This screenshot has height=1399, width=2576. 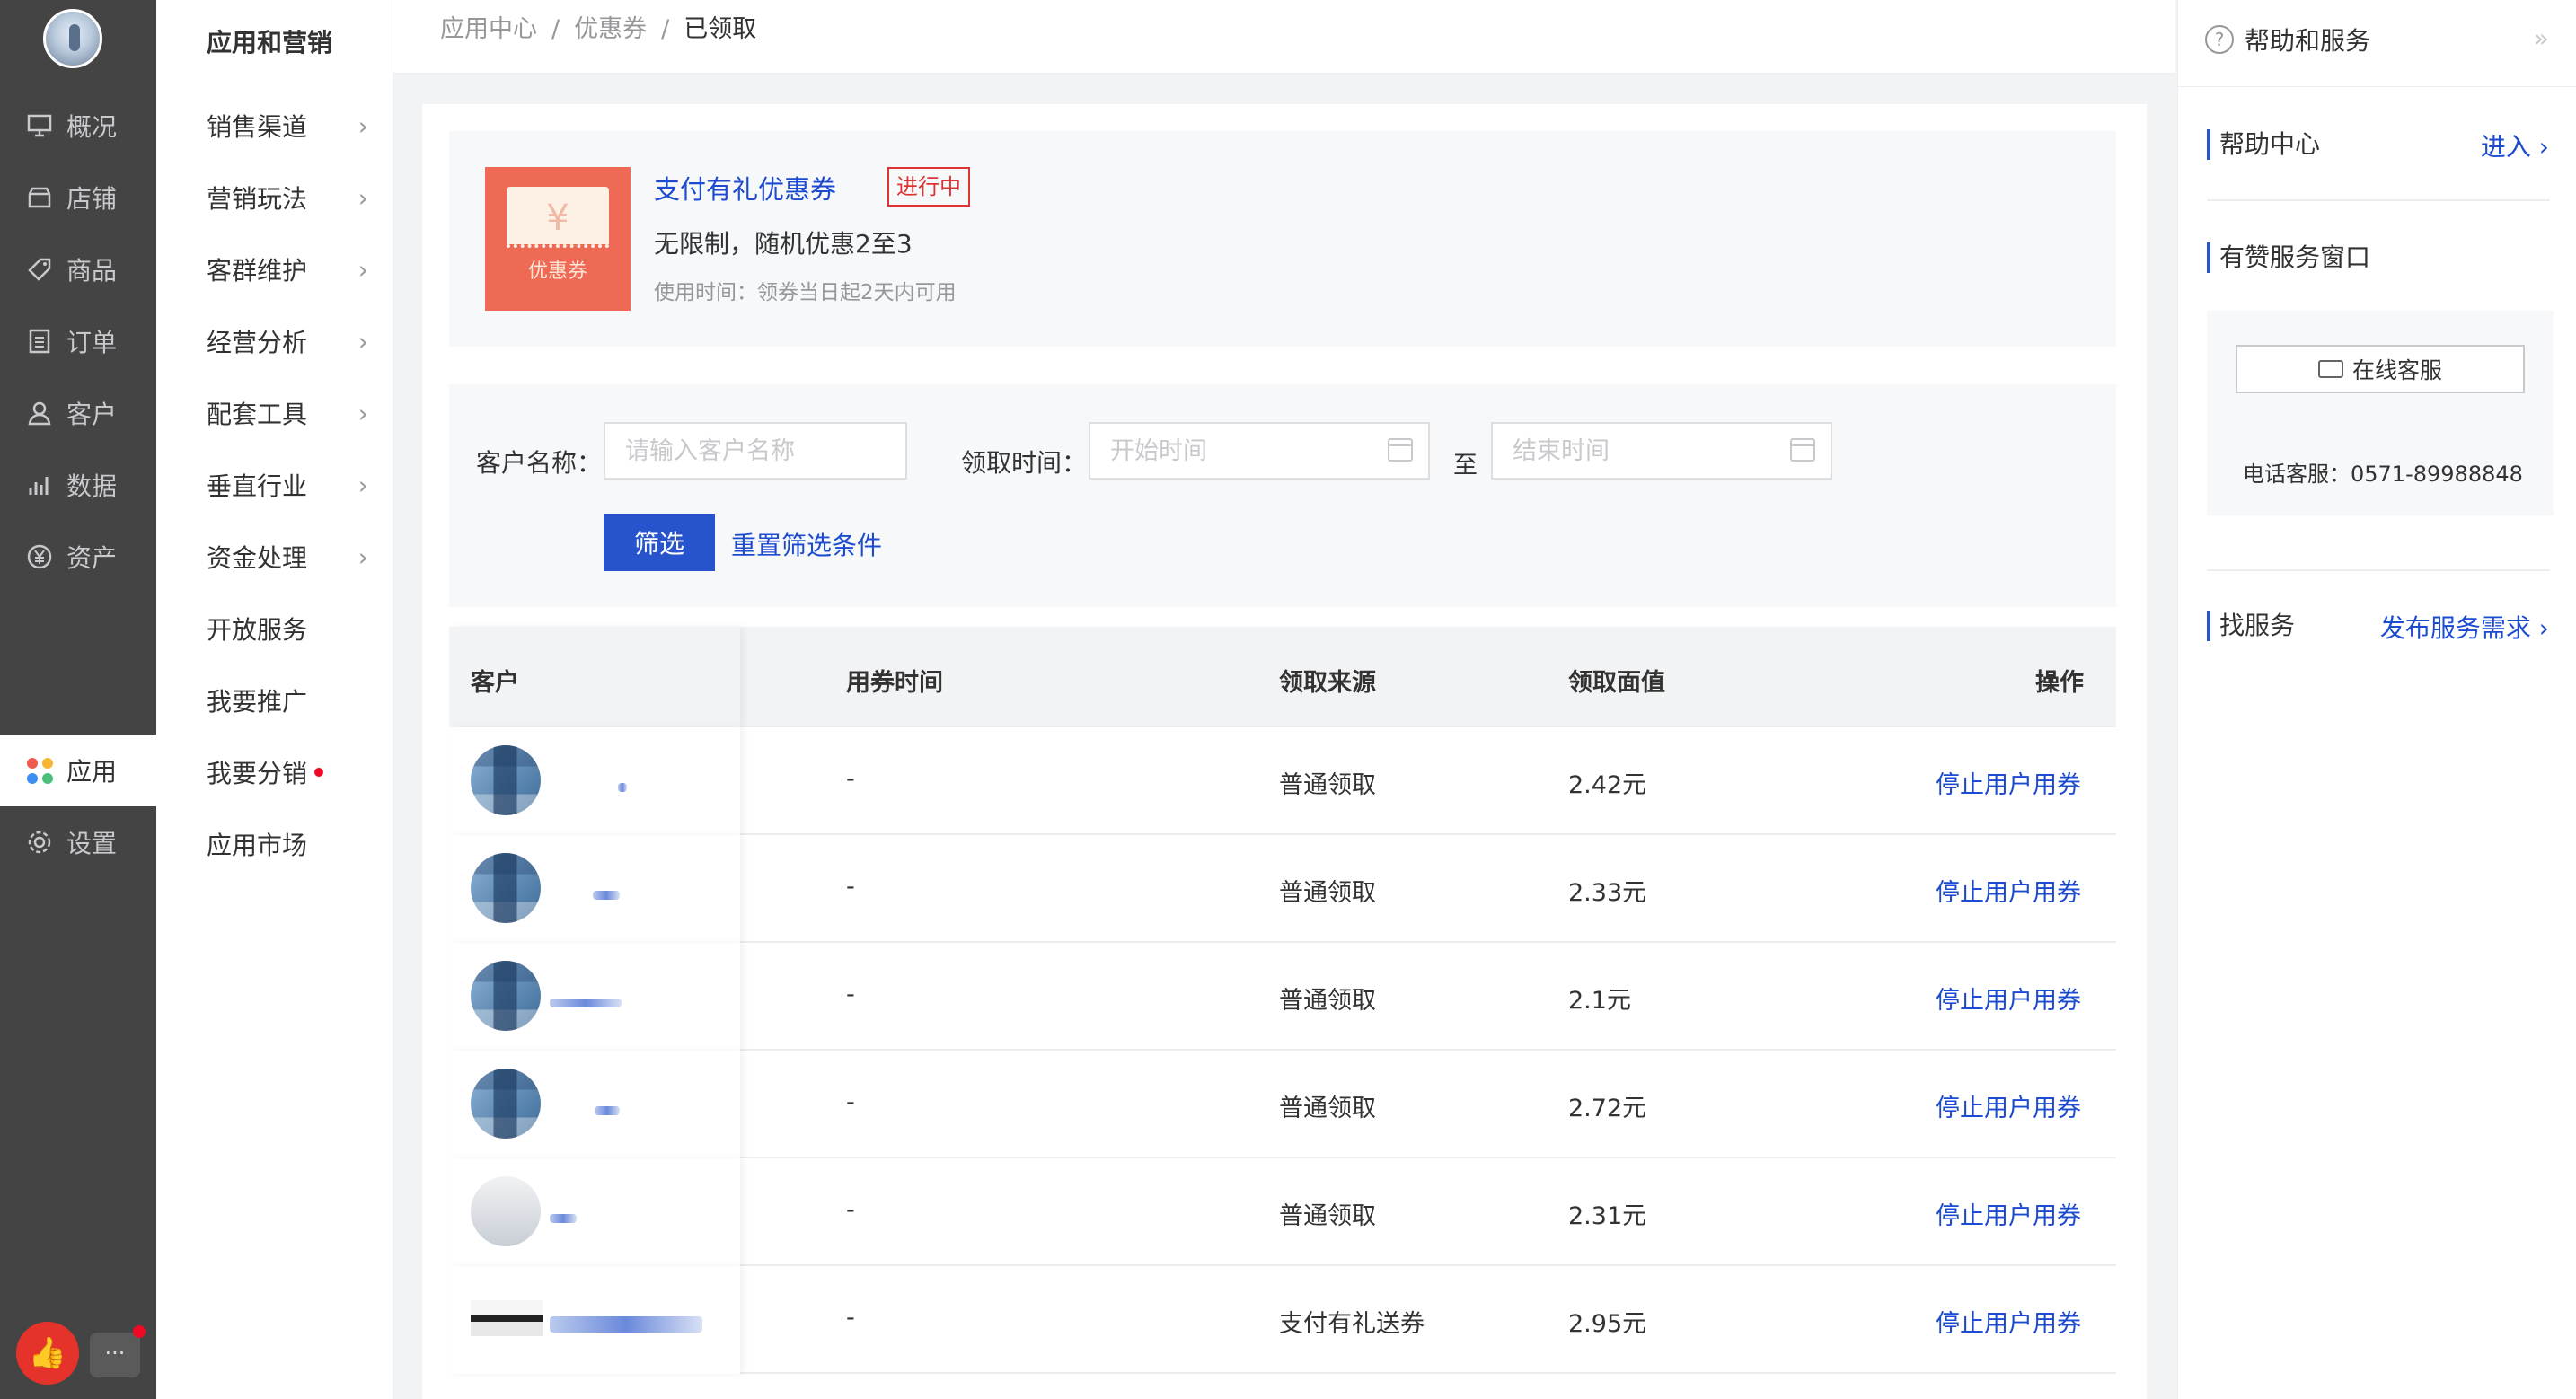 I want to click on nav-item-overview: 概况, so click(x=78, y=126).